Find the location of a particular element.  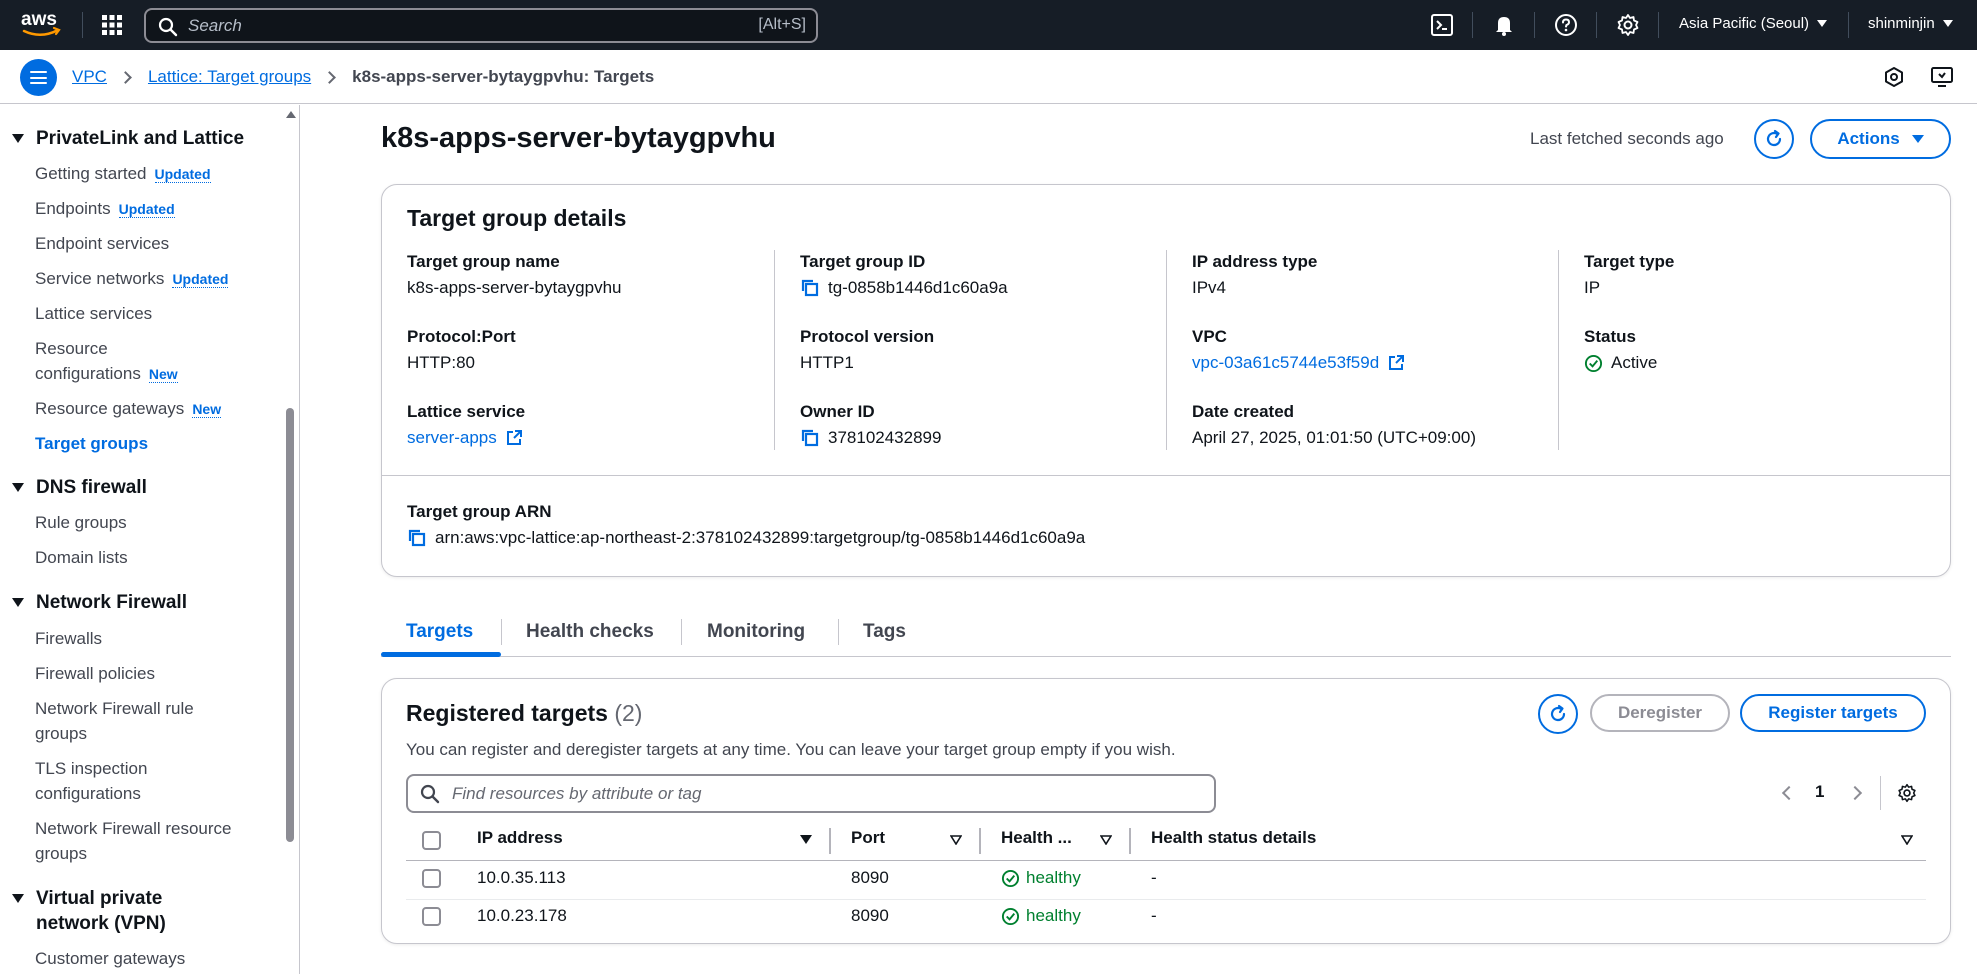

column-header-port: Port is located at coordinates (868, 838).